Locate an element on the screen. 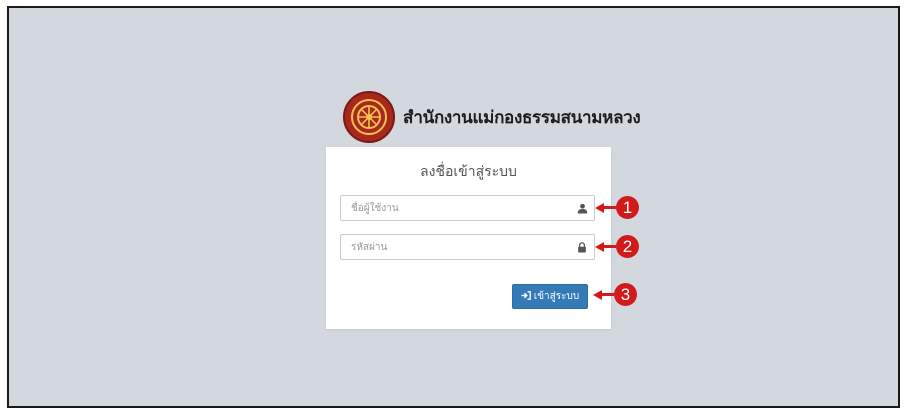 The height and width of the screenshot is (414, 906). annotation-number-1: 1 is located at coordinates (627, 207).